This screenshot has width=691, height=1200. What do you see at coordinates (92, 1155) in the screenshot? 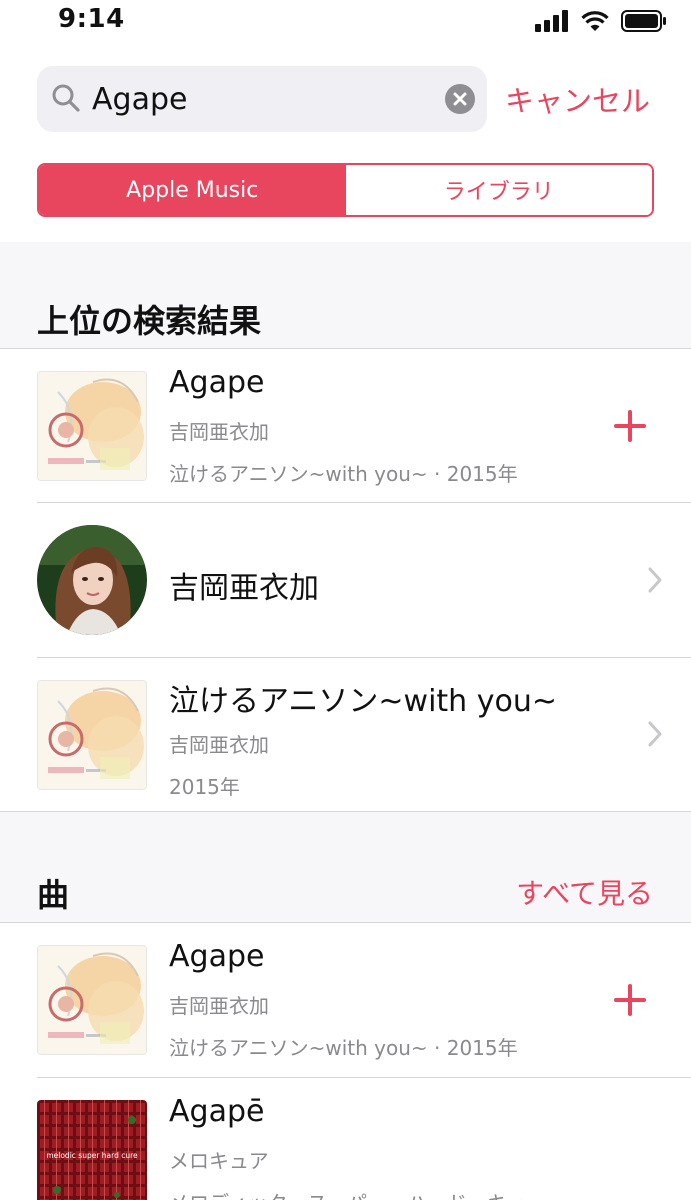
I see `album-art-text: melodic super hard cure` at bounding box center [92, 1155].